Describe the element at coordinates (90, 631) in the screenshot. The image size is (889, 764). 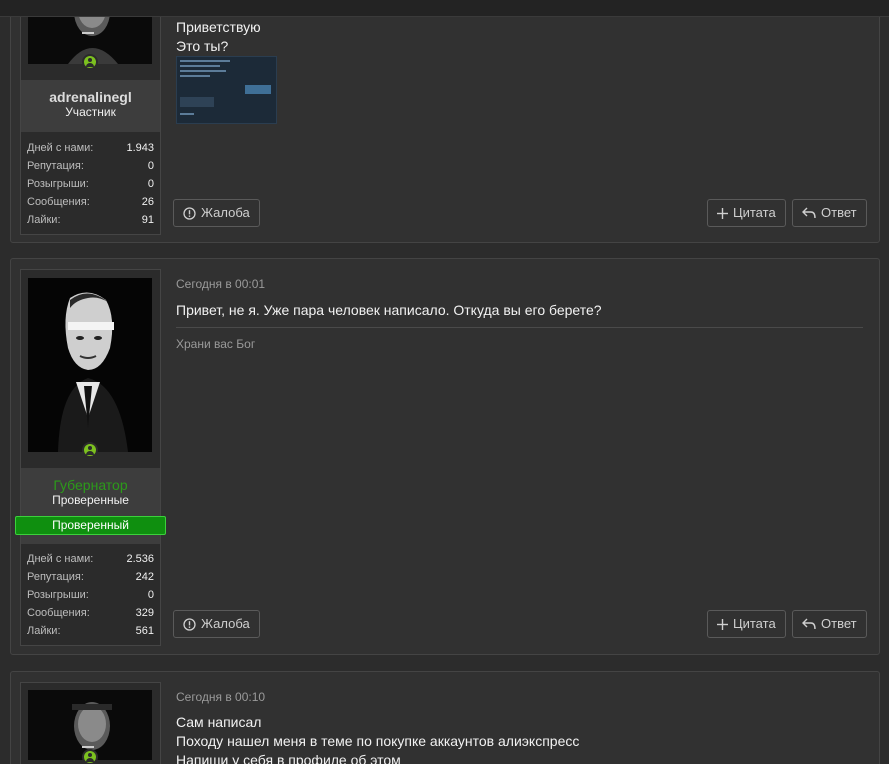
I see `stat-row: Лайки: 561` at that location.